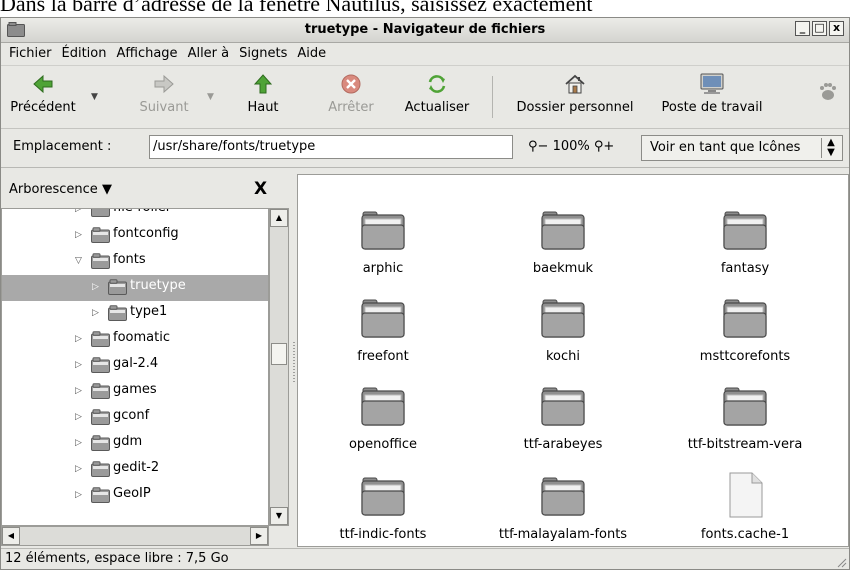 The image size is (853, 570). Describe the element at coordinates (745, 356) in the screenshot. I see `file-name-label: msttcorefonts` at that location.